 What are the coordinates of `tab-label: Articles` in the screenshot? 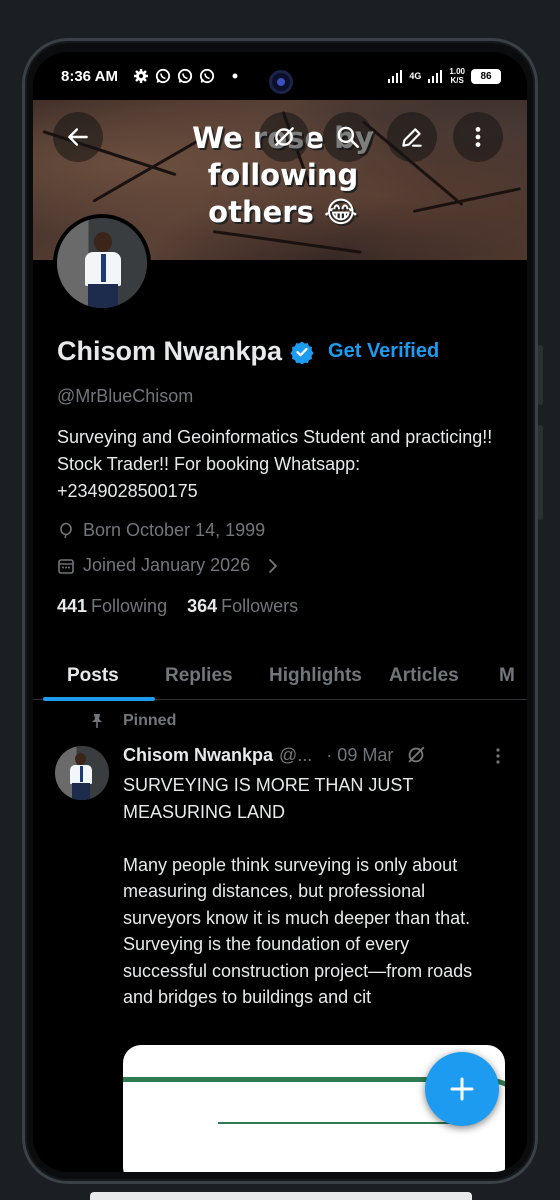 It's located at (424, 675).